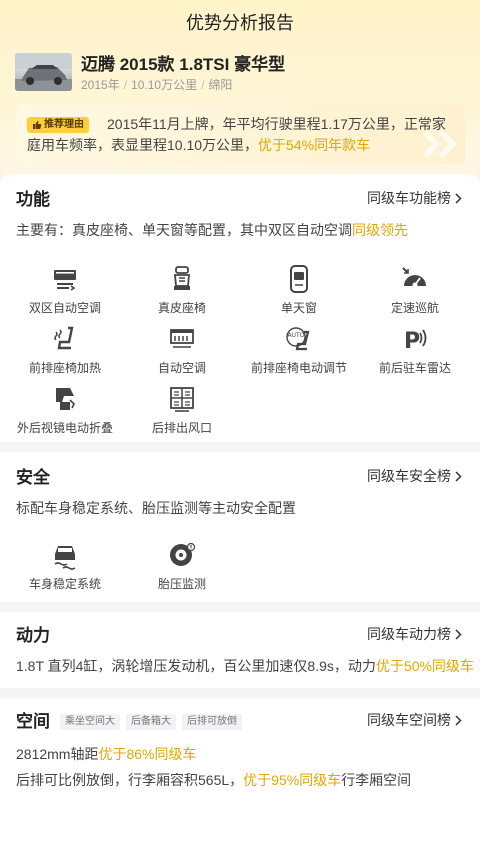 Image resolution: width=480 pixels, height=848 pixels. I want to click on space-tag: 后排可放倒, so click(212, 722).